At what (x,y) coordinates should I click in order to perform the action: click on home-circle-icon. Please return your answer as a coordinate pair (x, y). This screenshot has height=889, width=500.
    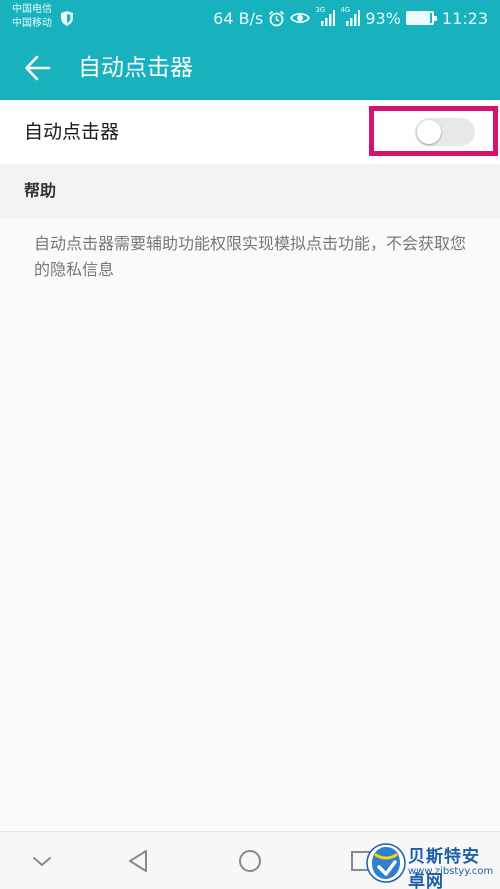
    Looking at the image, I should click on (250, 861).